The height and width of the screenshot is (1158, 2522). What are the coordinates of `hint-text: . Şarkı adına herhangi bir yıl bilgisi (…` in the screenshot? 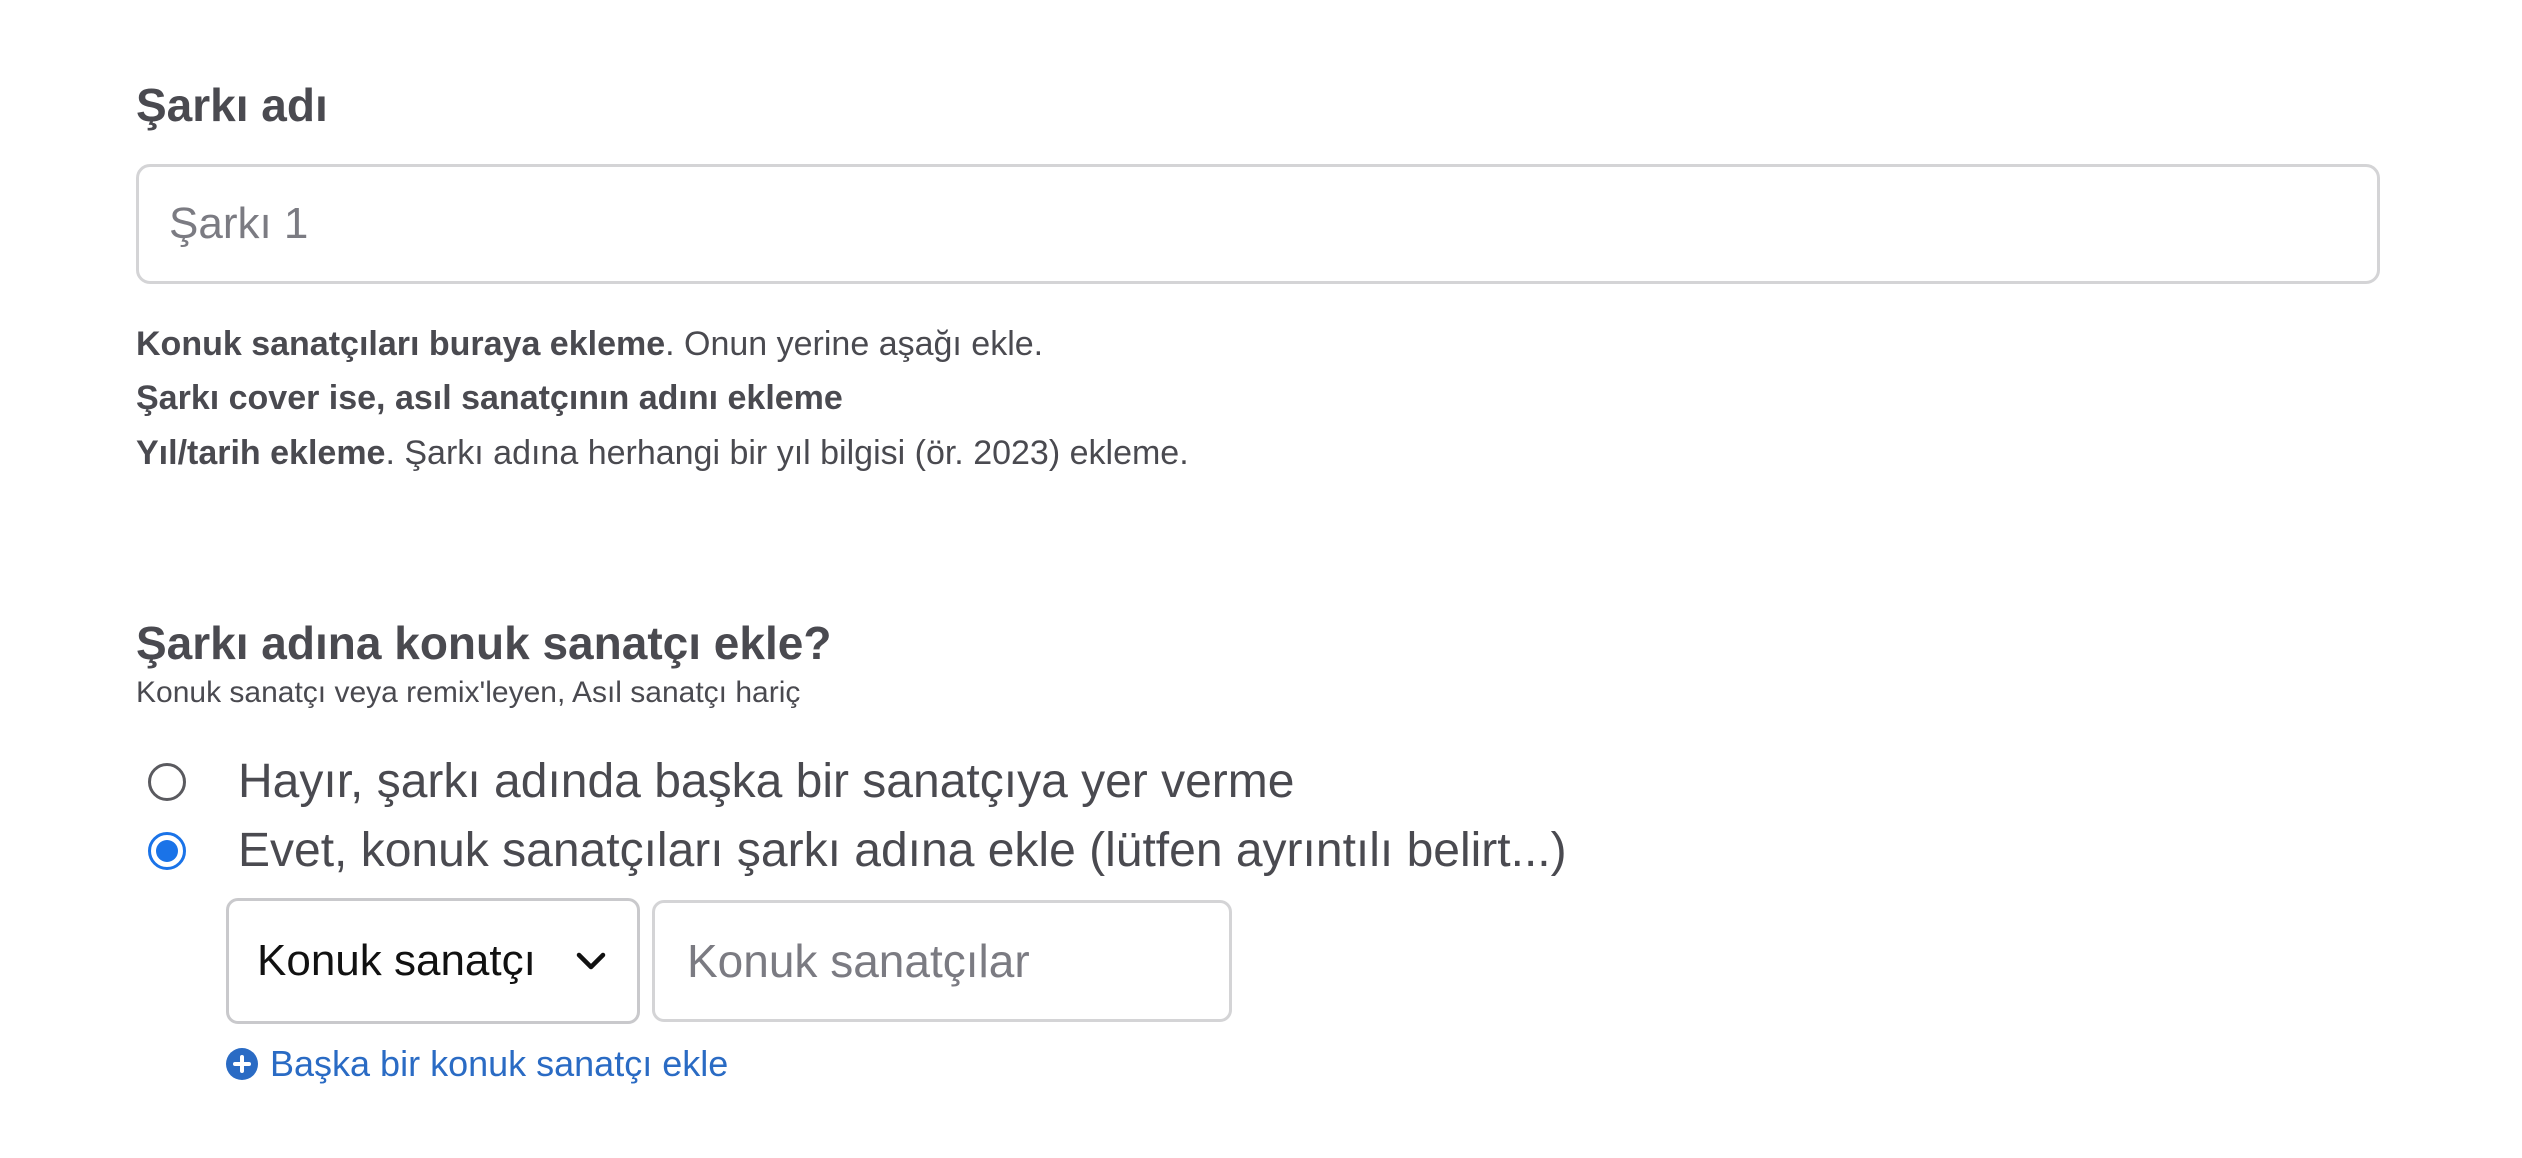 It's located at (787, 453).